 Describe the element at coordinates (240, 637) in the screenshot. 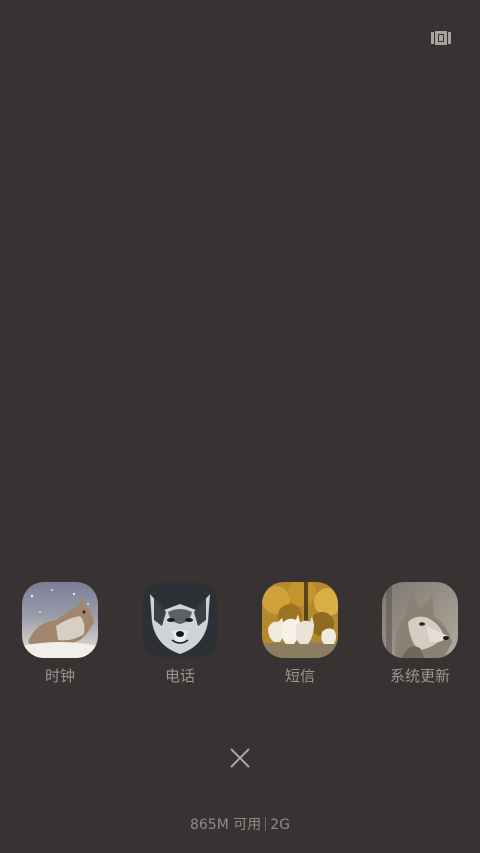

I see `recent-apps-dock: 时钟 电话 短信 系统更新` at that location.